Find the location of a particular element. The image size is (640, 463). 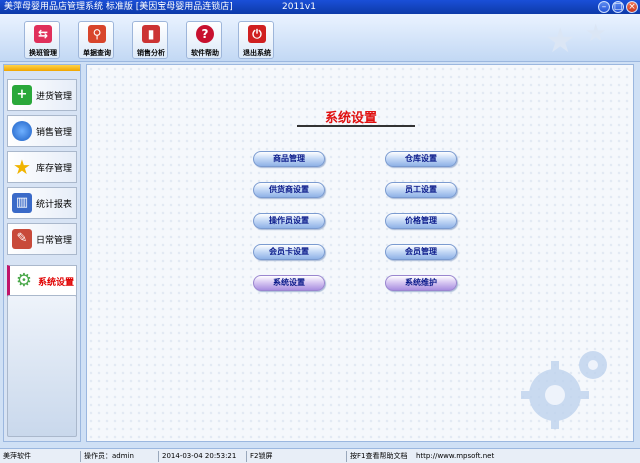

sidebar-item-inventory: ★ 库存管理 is located at coordinates (42, 167).